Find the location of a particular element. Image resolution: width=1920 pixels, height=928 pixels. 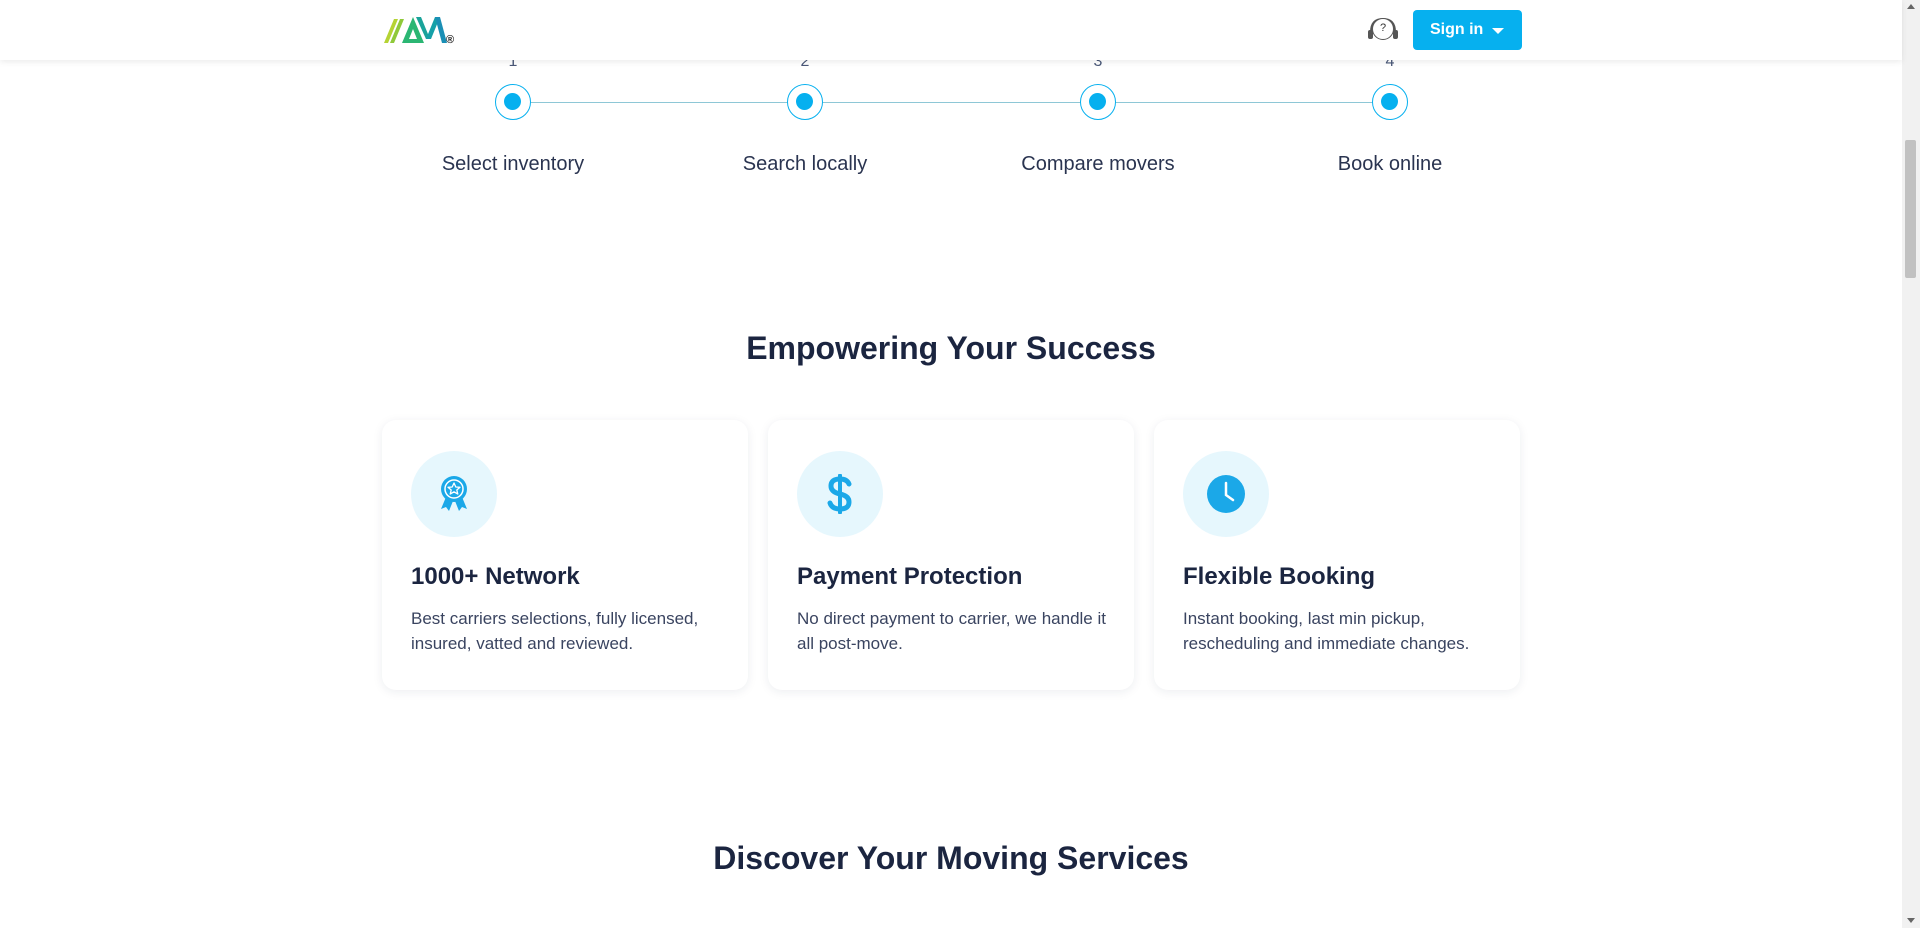

registered-mark: ® is located at coordinates (450, 40).